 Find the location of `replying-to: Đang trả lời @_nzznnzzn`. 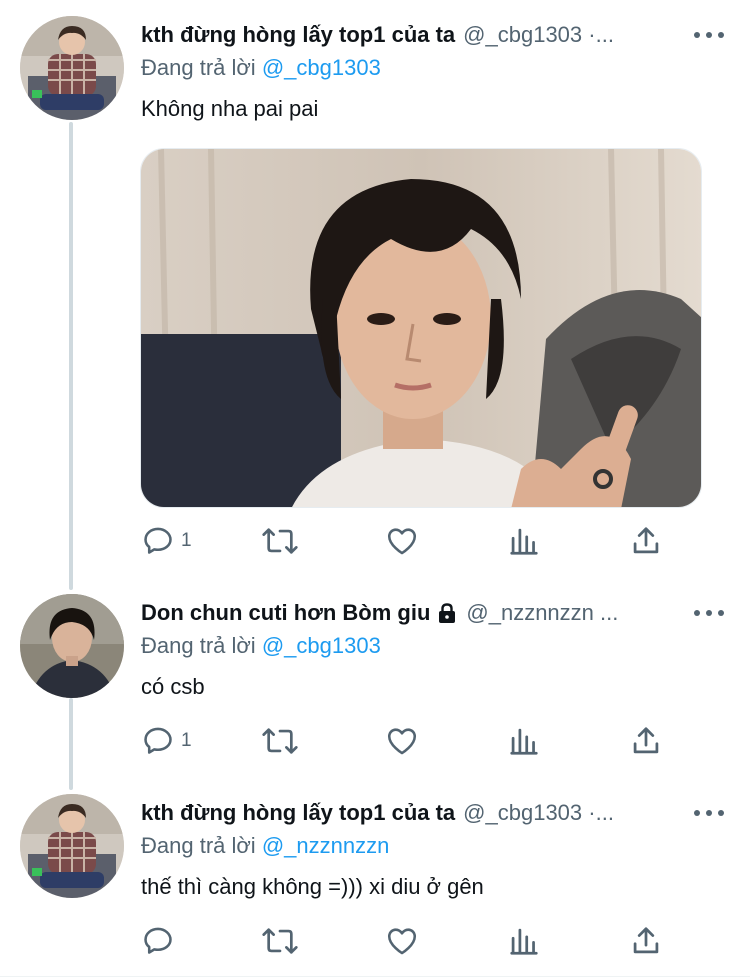

replying-to: Đang trả lời @_nzznnzzn is located at coordinates (265, 846).